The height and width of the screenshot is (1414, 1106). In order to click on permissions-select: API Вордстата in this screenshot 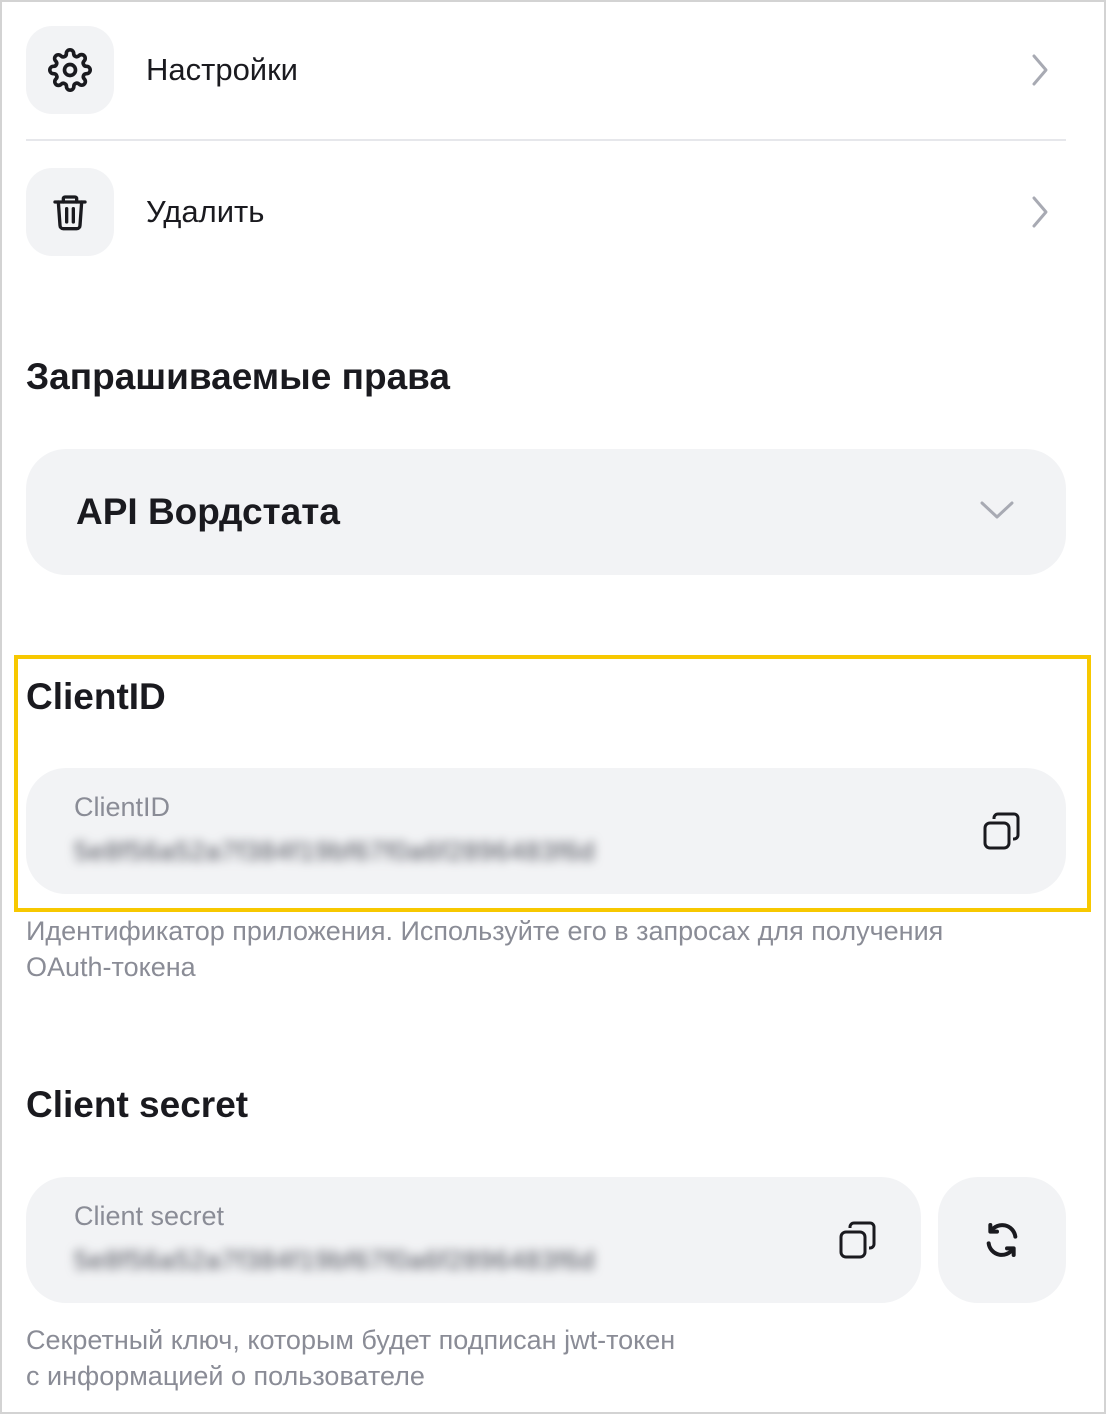, I will do `click(546, 512)`.